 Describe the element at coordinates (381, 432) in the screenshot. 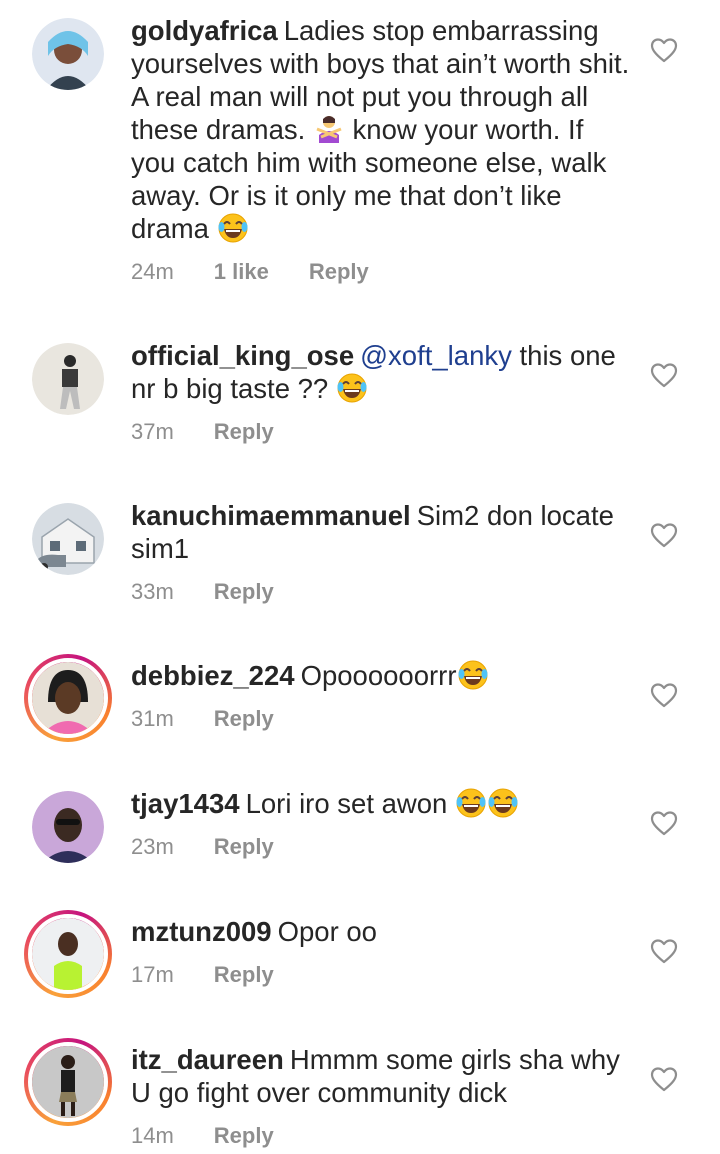

I see `comment-meta: 37m Reply` at that location.